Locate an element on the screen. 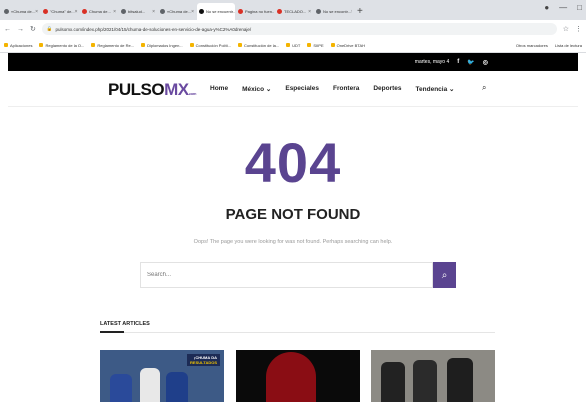 Image resolution: width=586 pixels, height=402 pixels. bookmark-folder: Lista de lectura is located at coordinates (568, 45).